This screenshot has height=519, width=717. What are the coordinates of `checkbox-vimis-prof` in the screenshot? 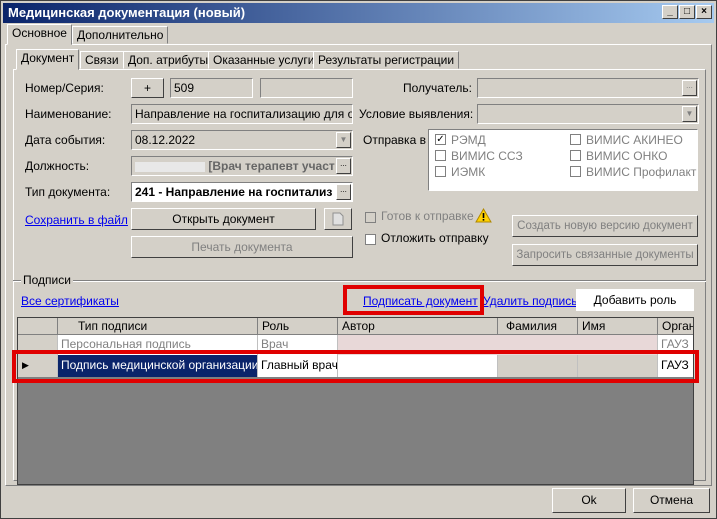 It's located at (575, 171).